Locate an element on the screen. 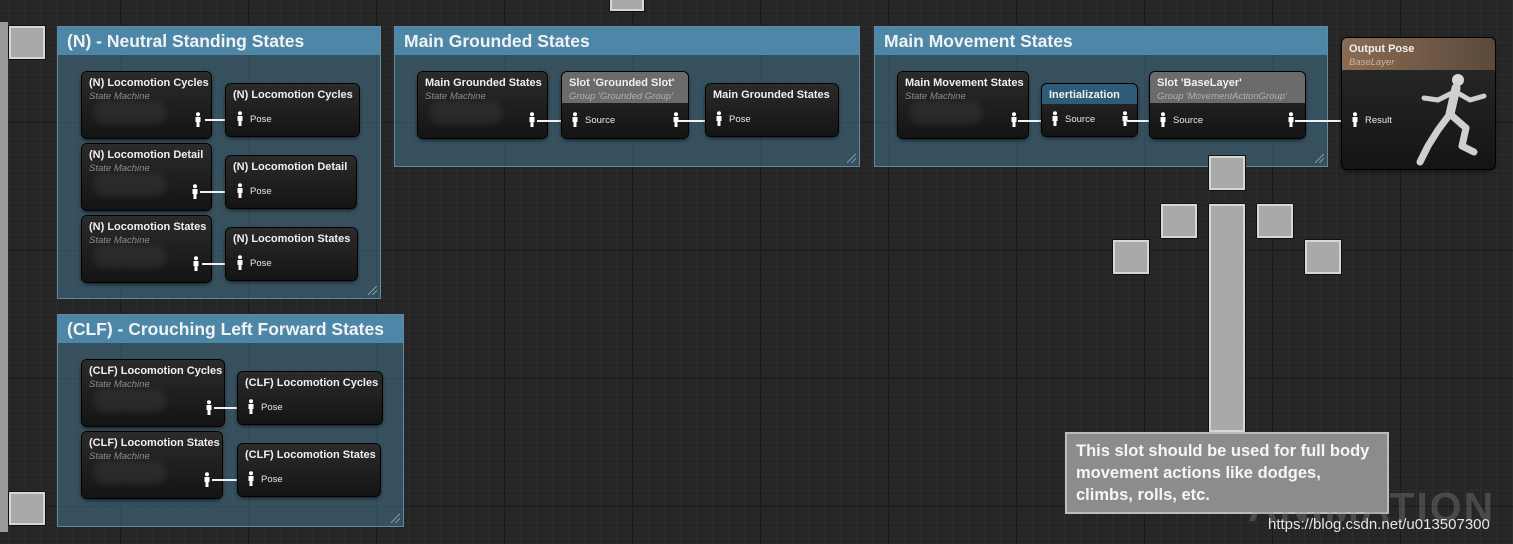 This screenshot has width=1513, height=544. state-machine-node: (CLF) Locomotion States State Machine is located at coordinates (152, 465).